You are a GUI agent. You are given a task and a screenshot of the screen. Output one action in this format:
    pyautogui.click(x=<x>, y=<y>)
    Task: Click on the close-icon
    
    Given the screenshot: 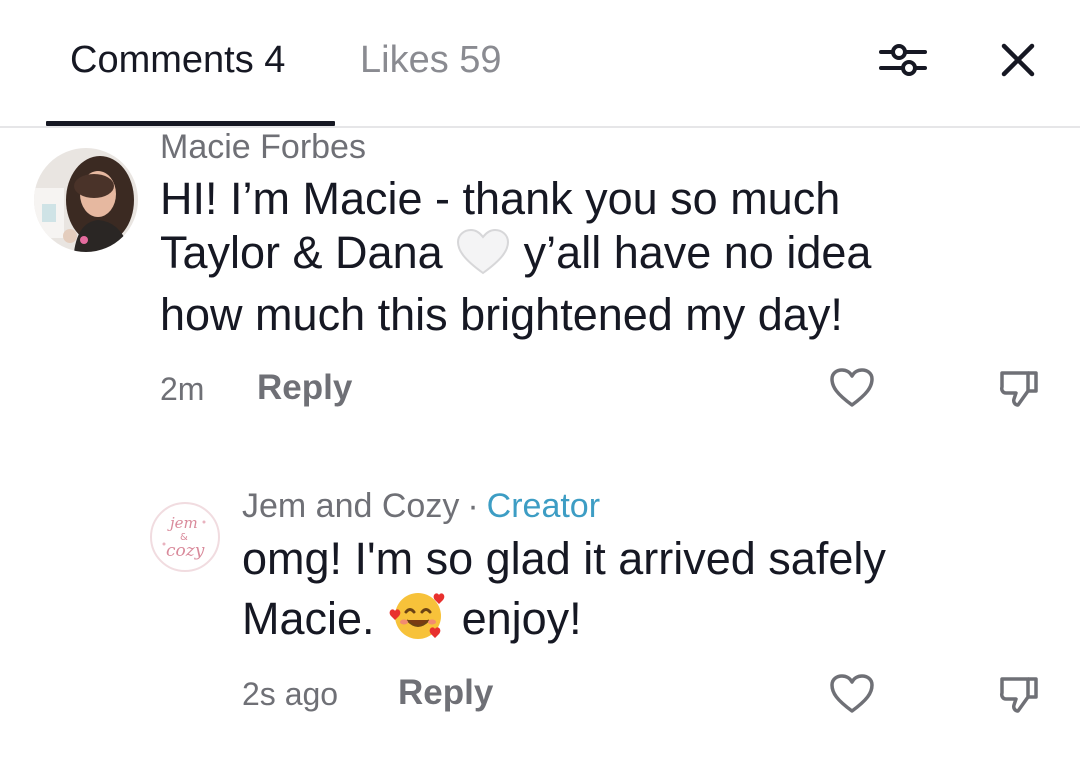 What is the action you would take?
    pyautogui.click(x=1018, y=60)
    